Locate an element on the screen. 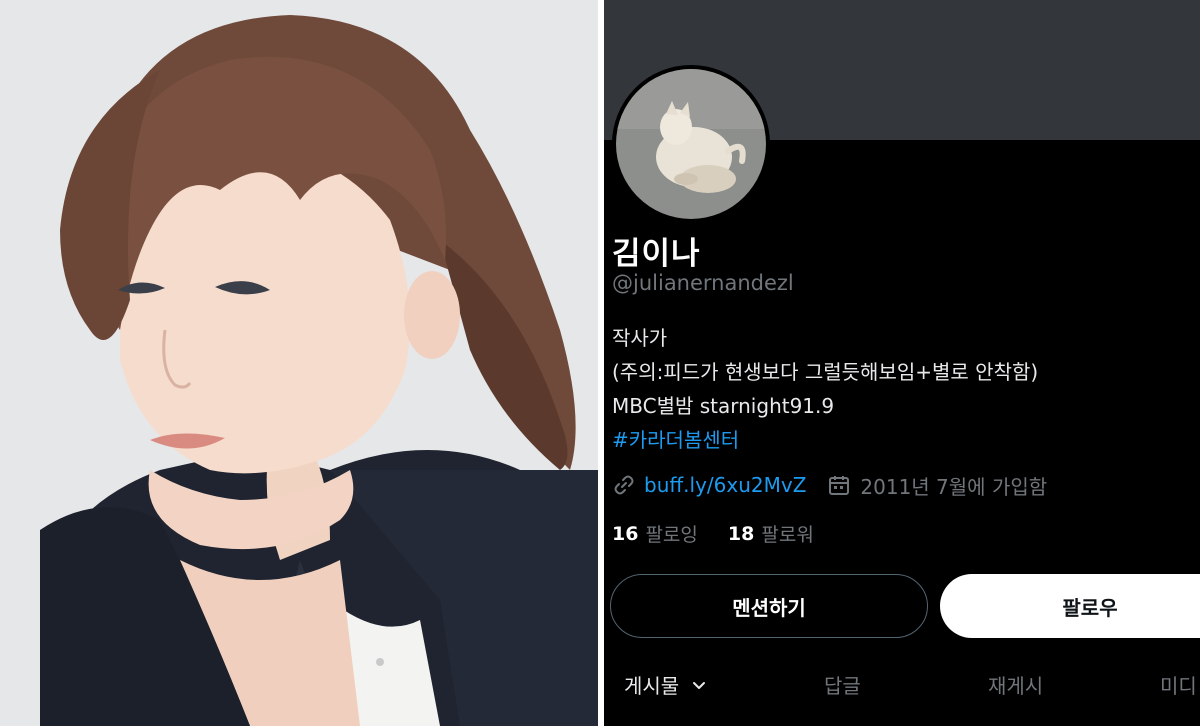 This screenshot has height=726, width=1200. tab-reposts-label: 재게시 is located at coordinates (1016, 686).